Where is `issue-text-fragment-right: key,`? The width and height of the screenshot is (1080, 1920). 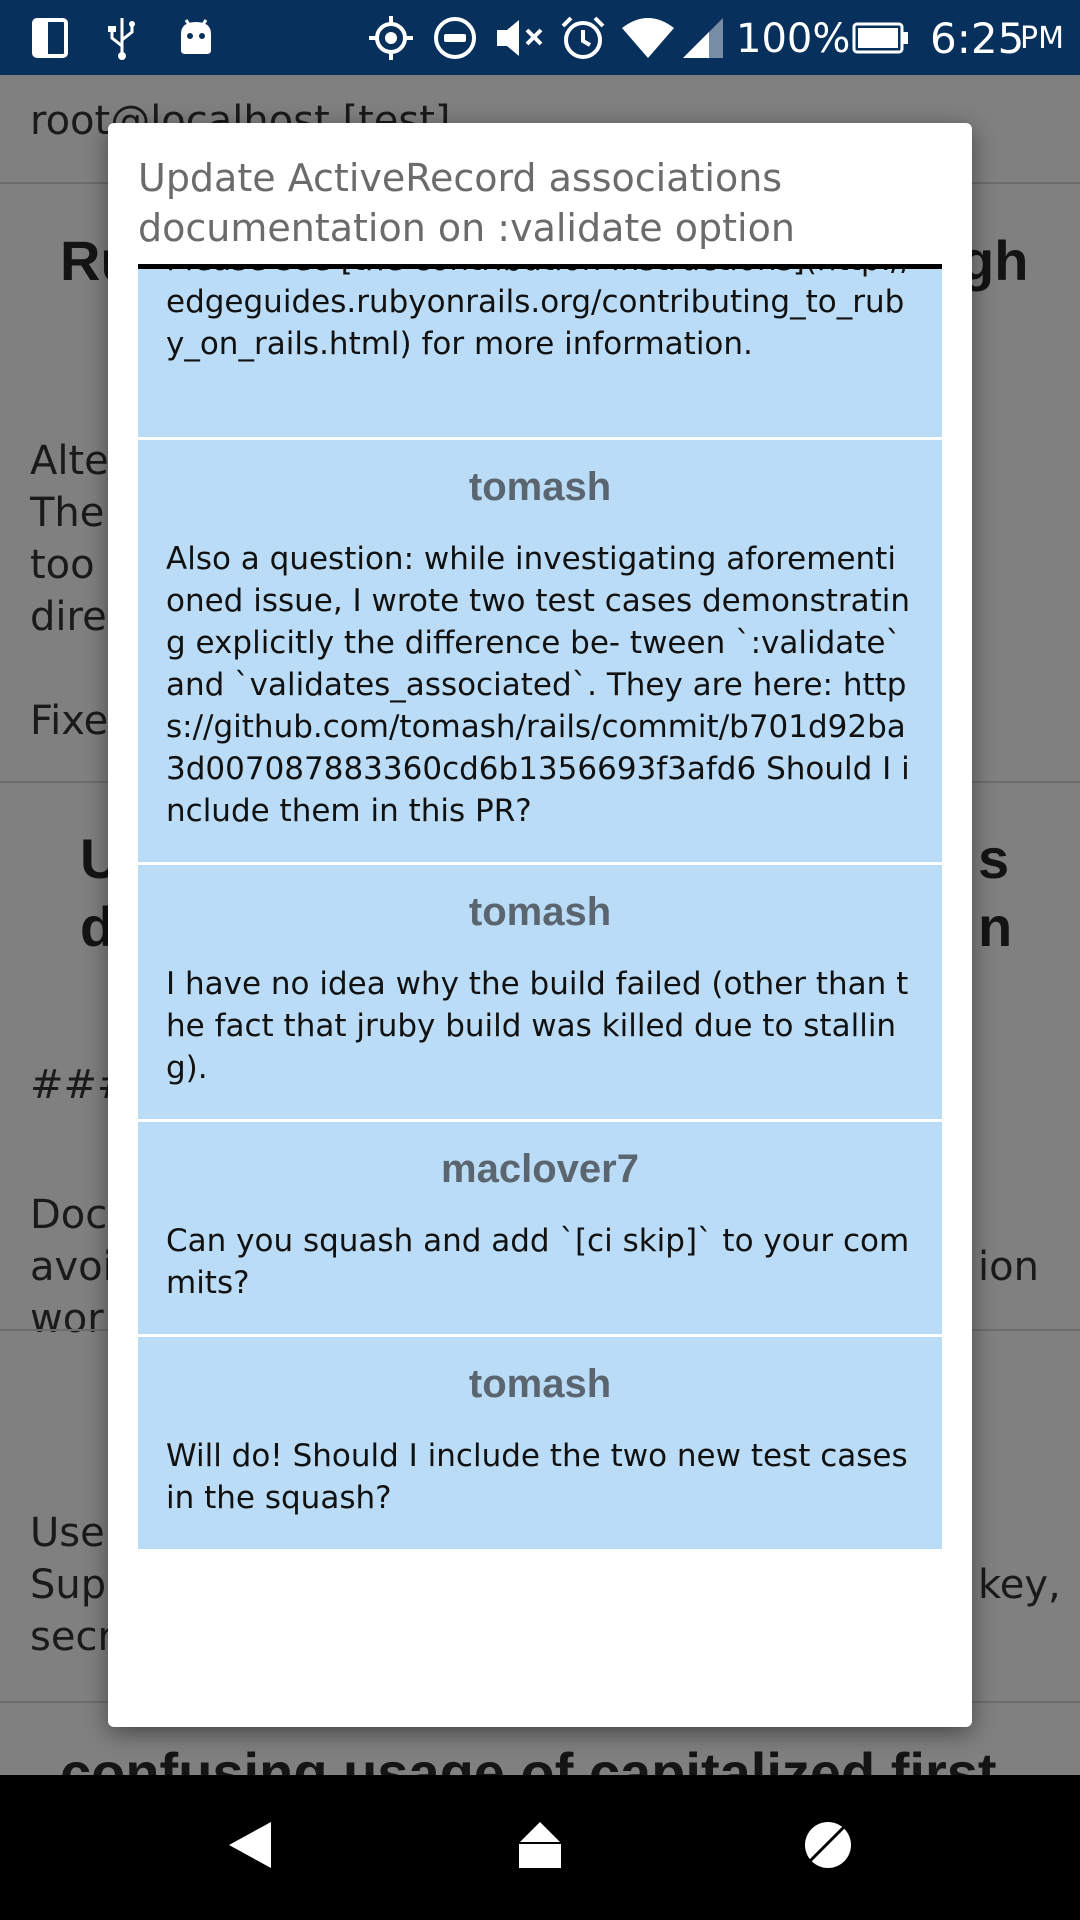
issue-text-fragment-right: key, is located at coordinates (1019, 1585).